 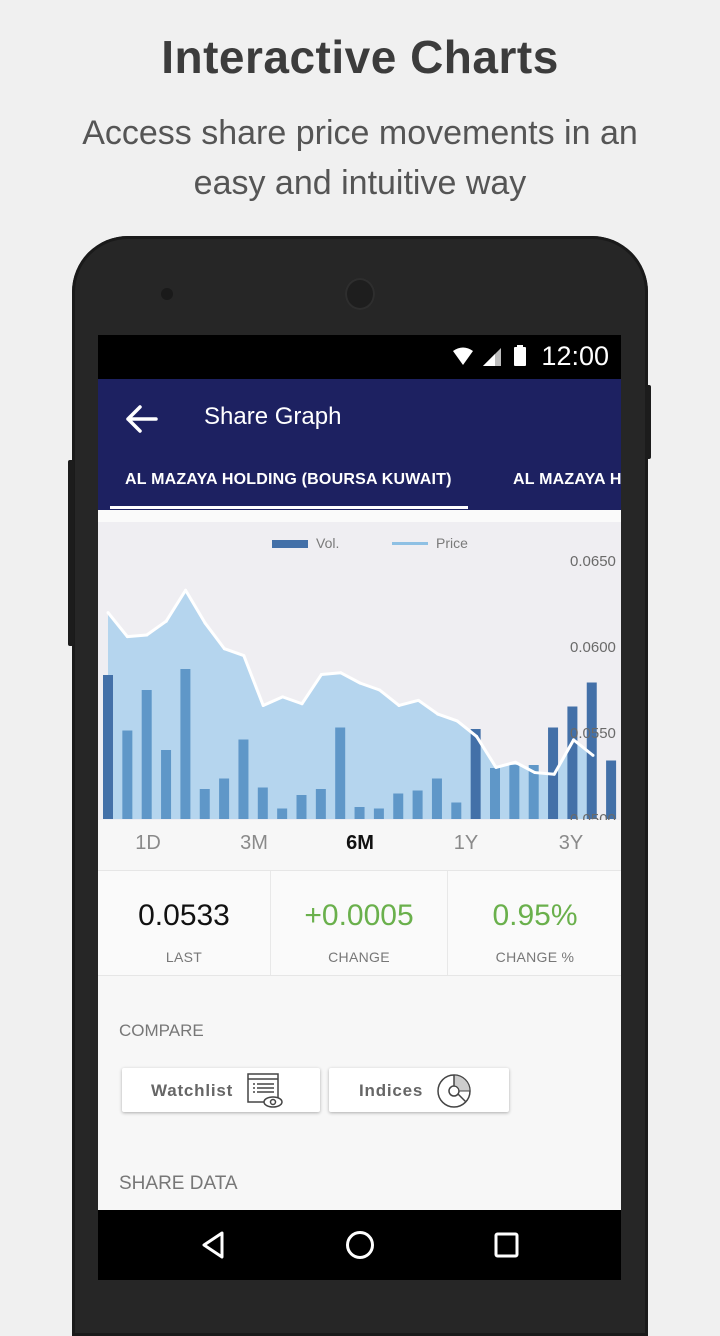 I want to click on range-1d: 1D, so click(x=148, y=843).